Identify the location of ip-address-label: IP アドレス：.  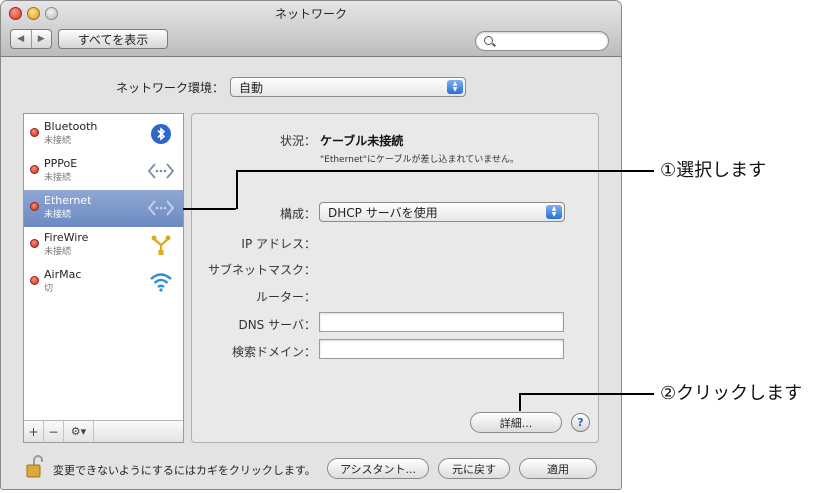
(278, 244).